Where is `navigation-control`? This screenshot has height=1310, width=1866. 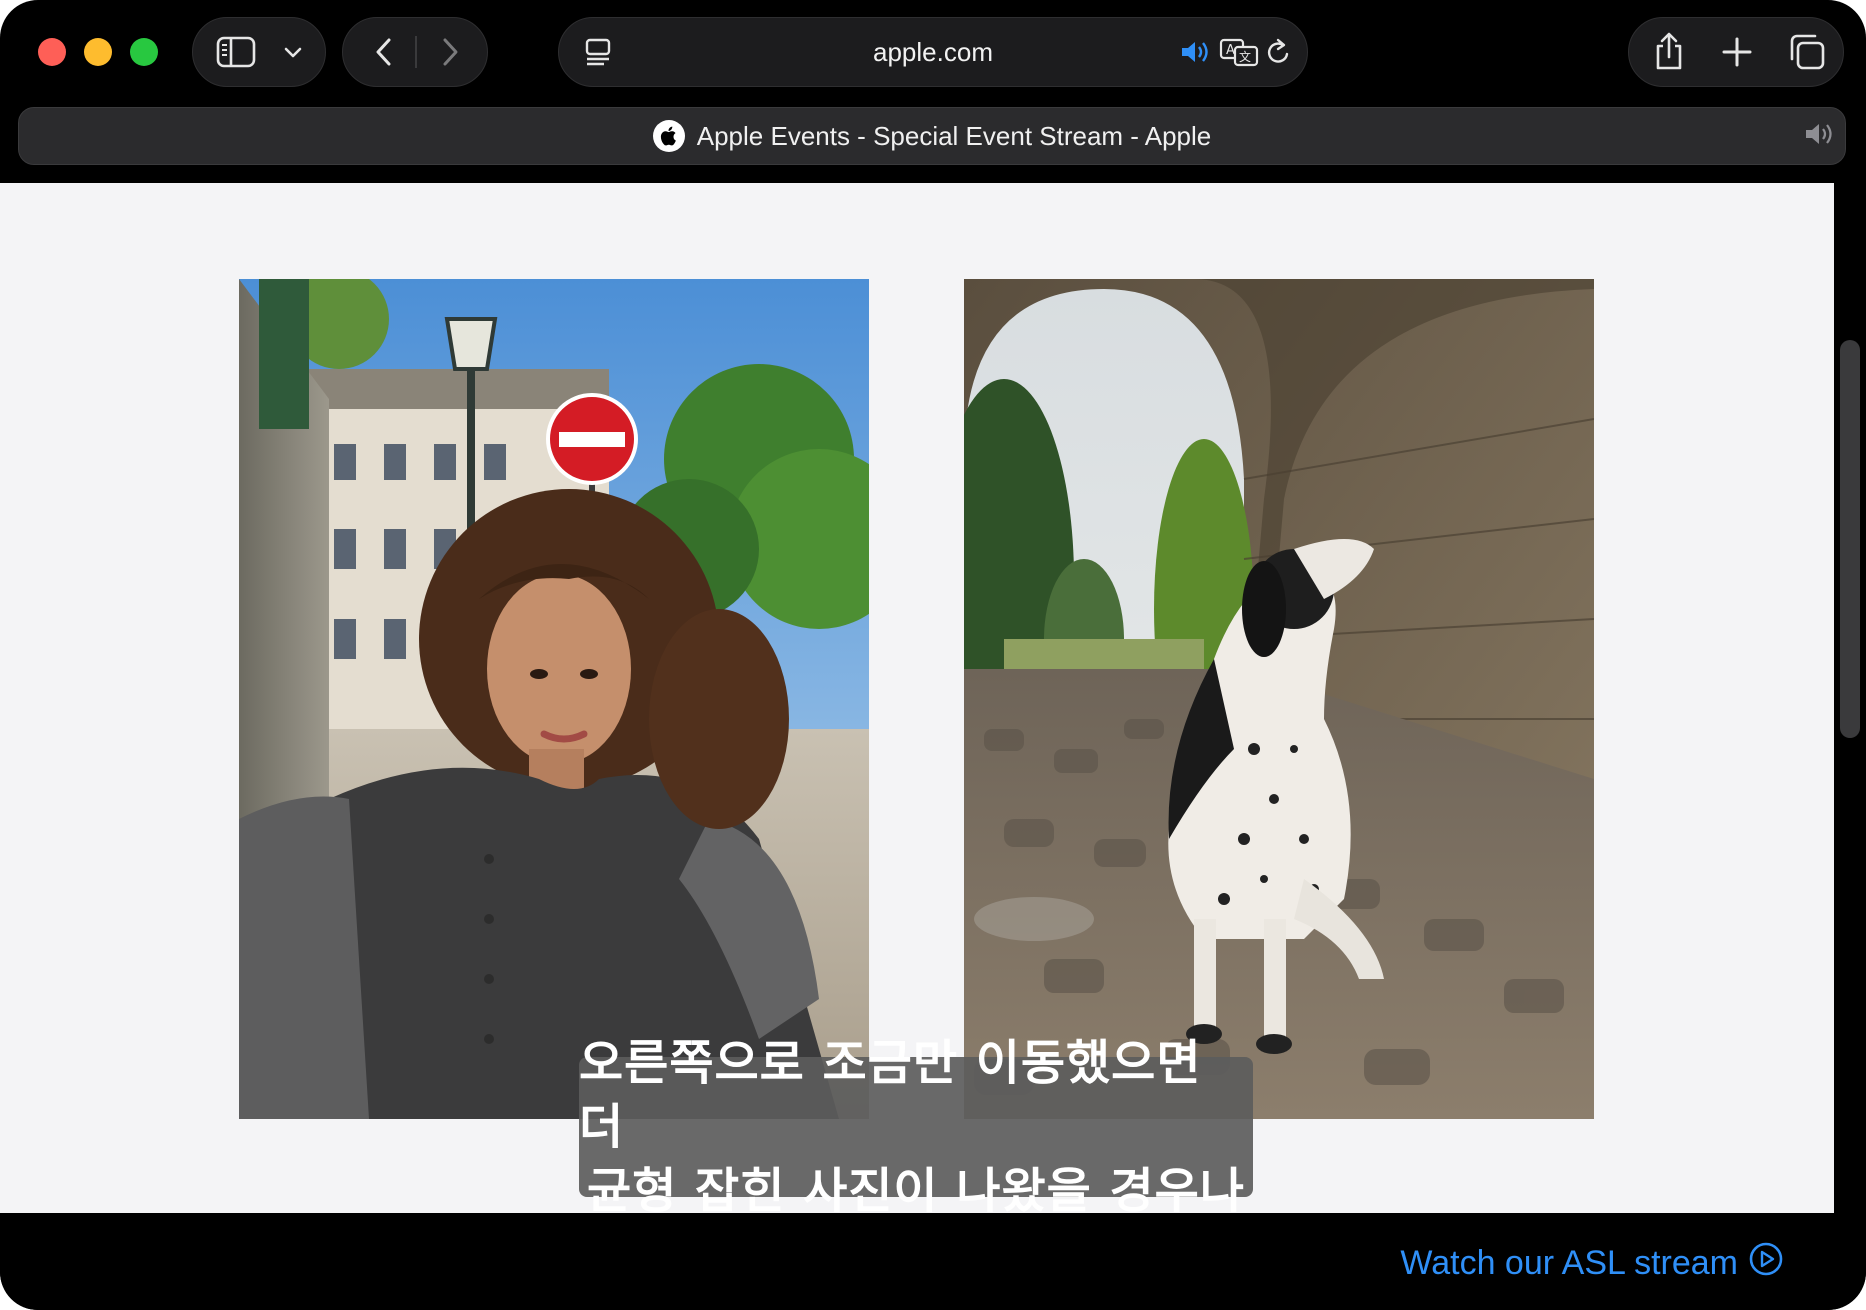 navigation-control is located at coordinates (415, 52).